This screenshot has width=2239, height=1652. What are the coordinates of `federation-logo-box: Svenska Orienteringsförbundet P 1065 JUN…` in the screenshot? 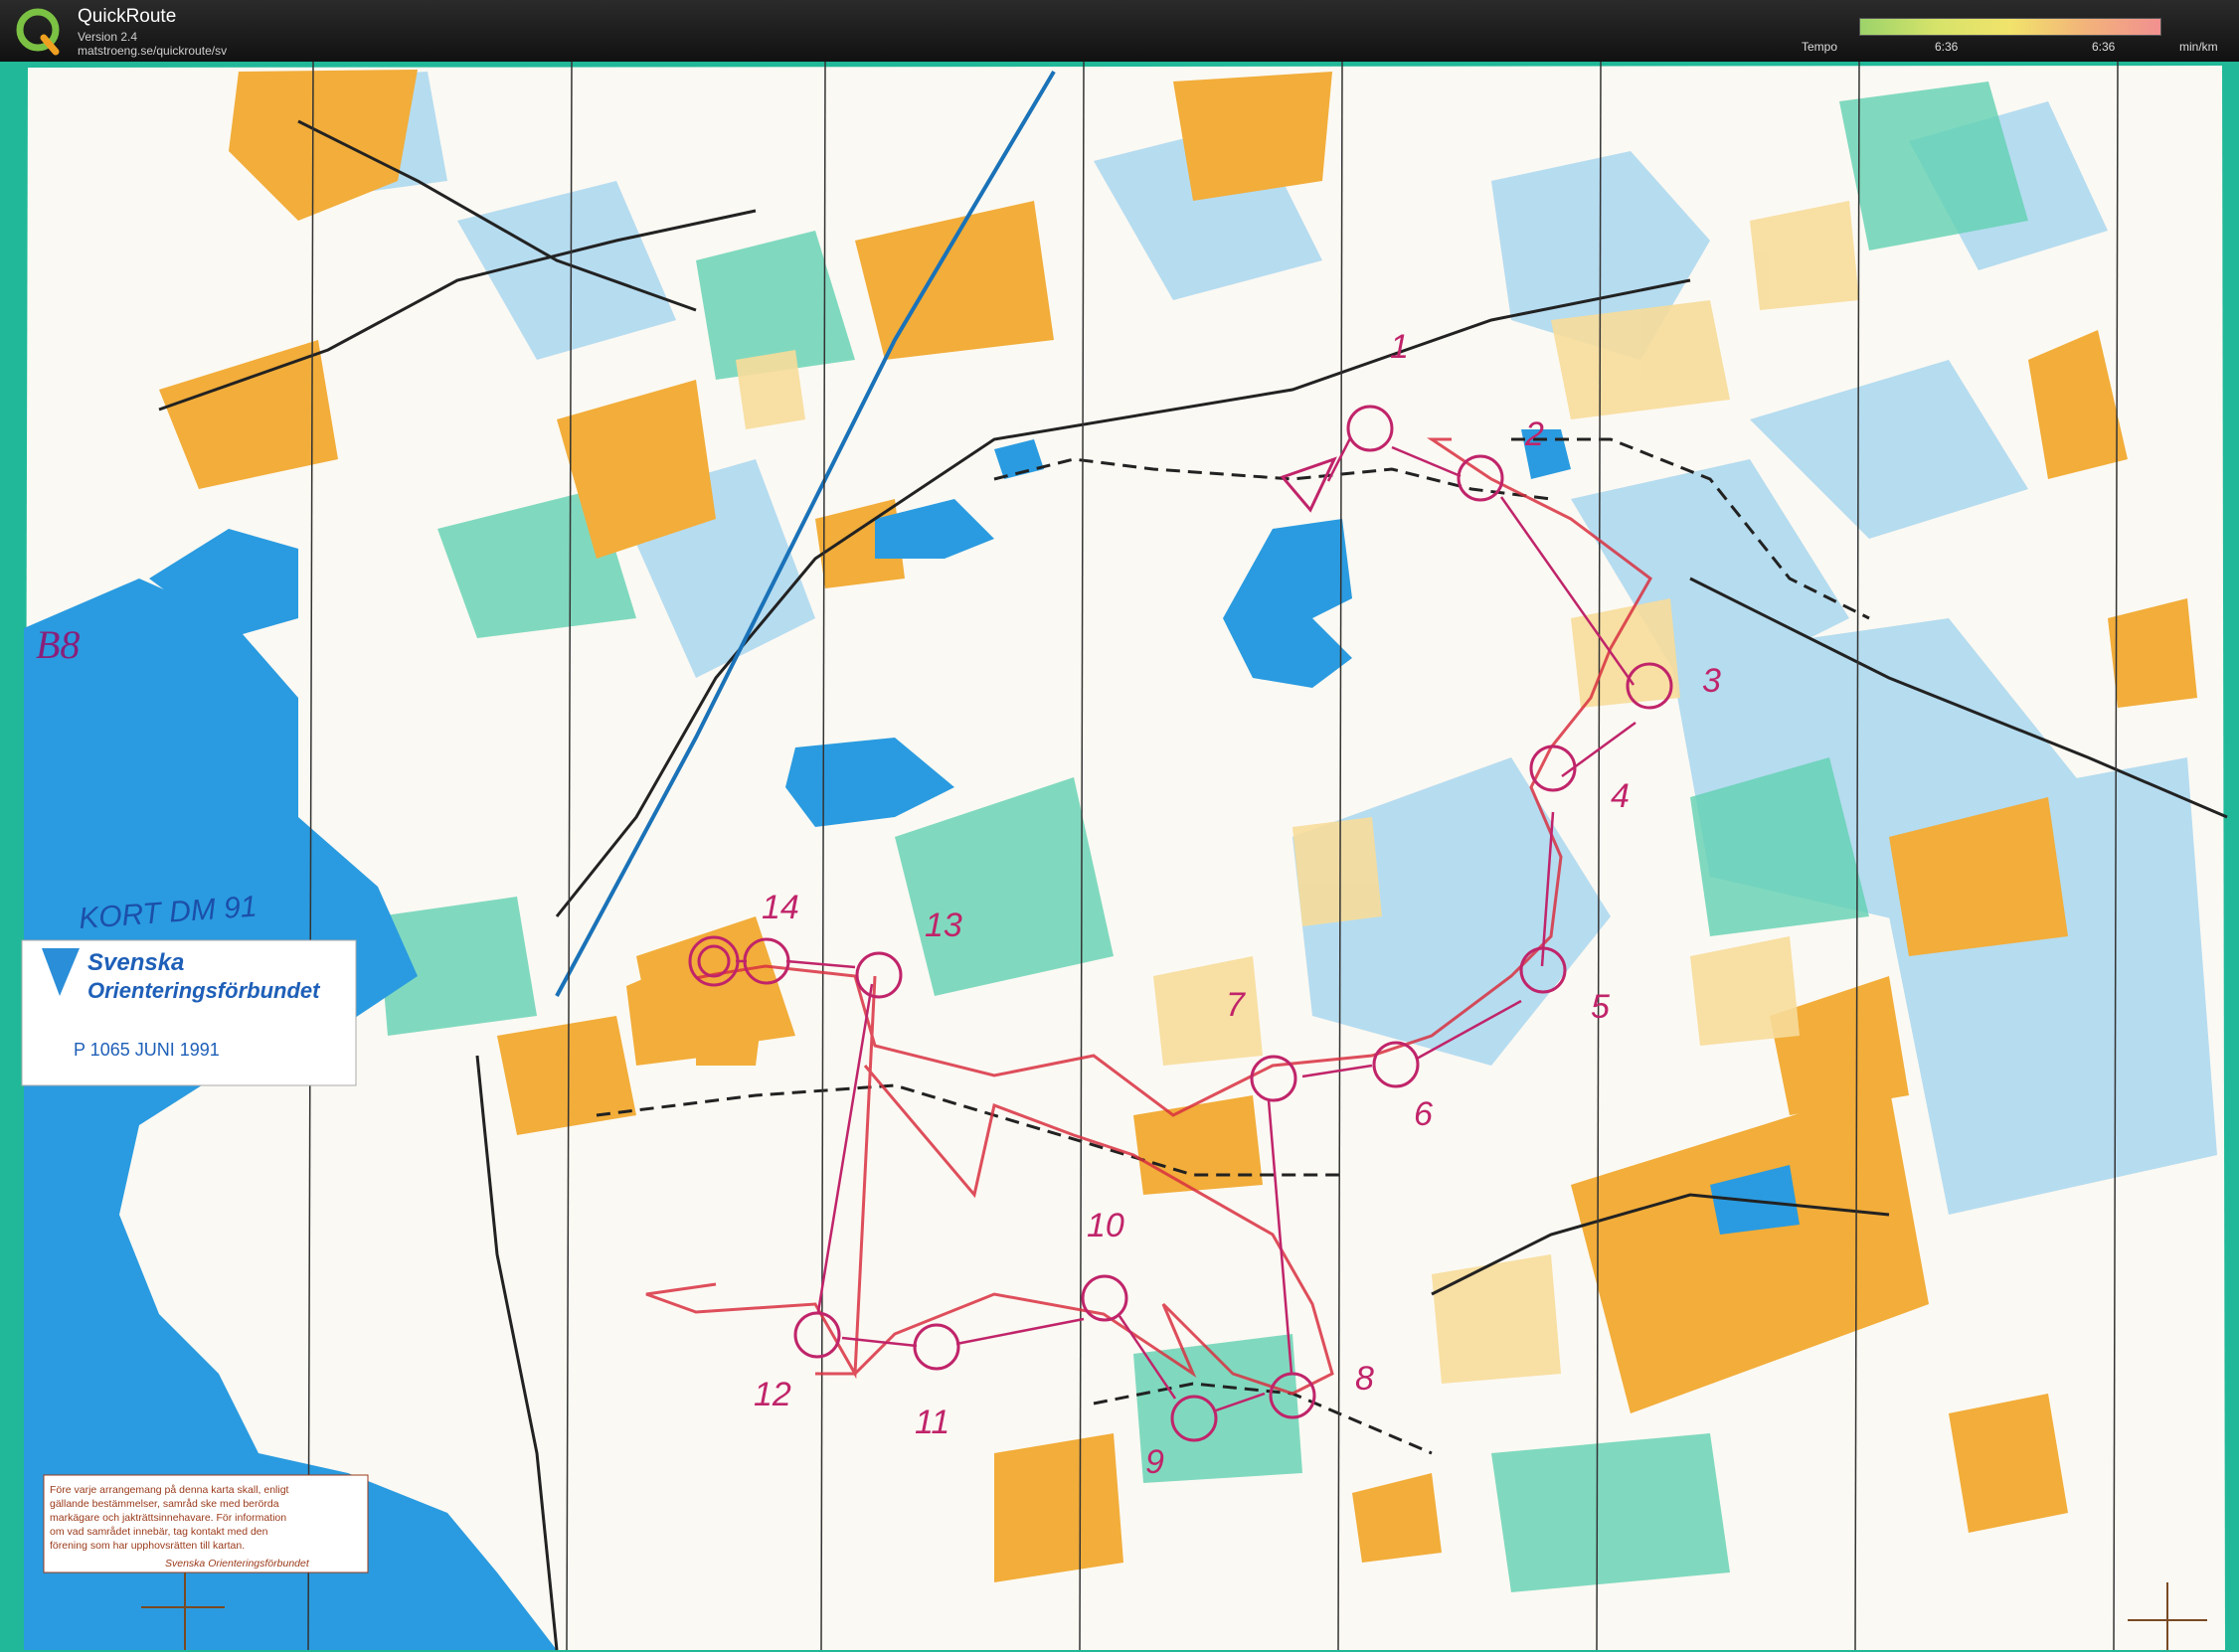 It's located at (189, 1012).